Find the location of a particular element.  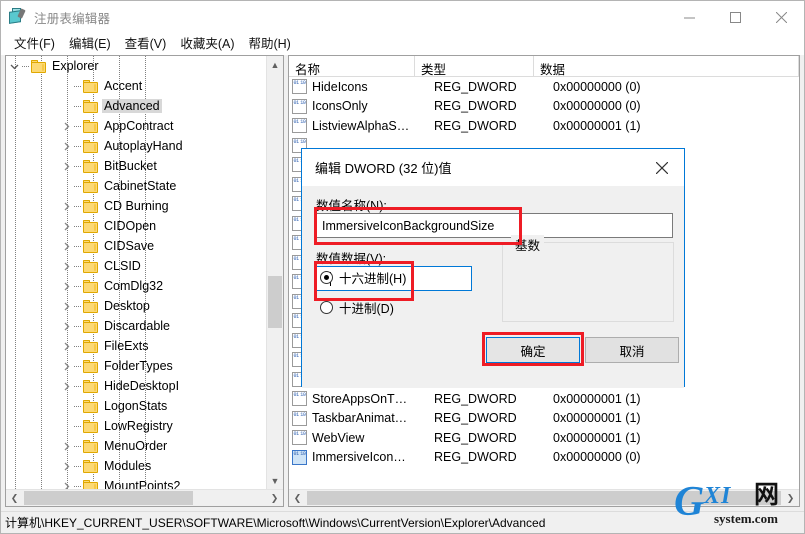

tree-node-modules: Modules is located at coordinates (136, 466).